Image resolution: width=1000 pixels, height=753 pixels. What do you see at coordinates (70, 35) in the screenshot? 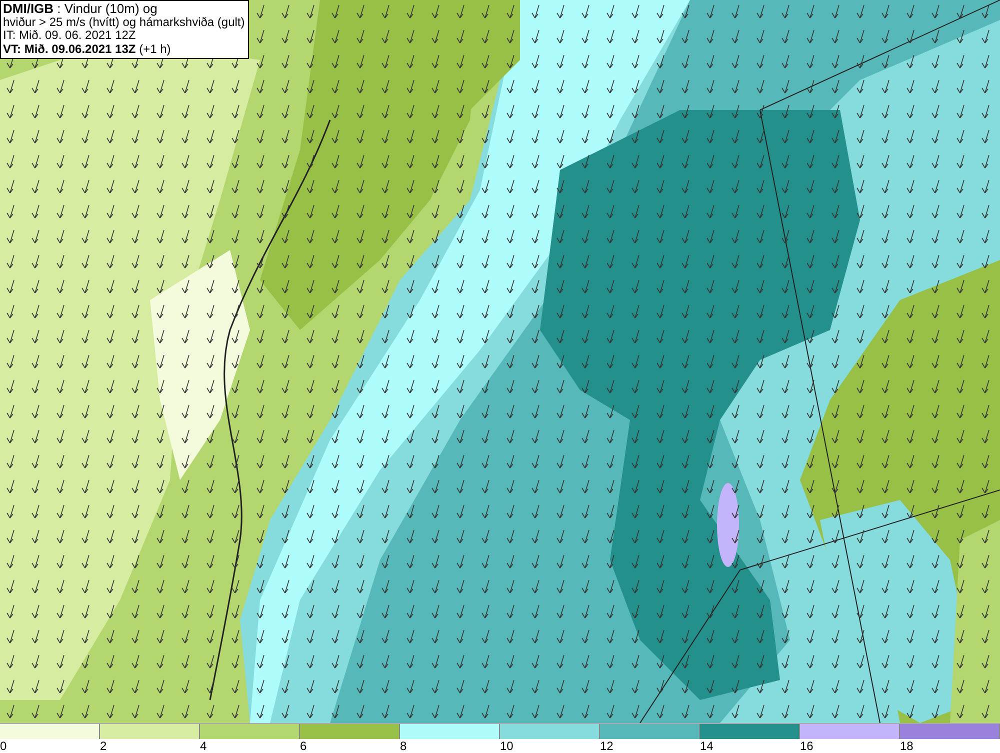
I see `title-line: IT: Mið. 09. 06. 2021 12Z` at bounding box center [70, 35].